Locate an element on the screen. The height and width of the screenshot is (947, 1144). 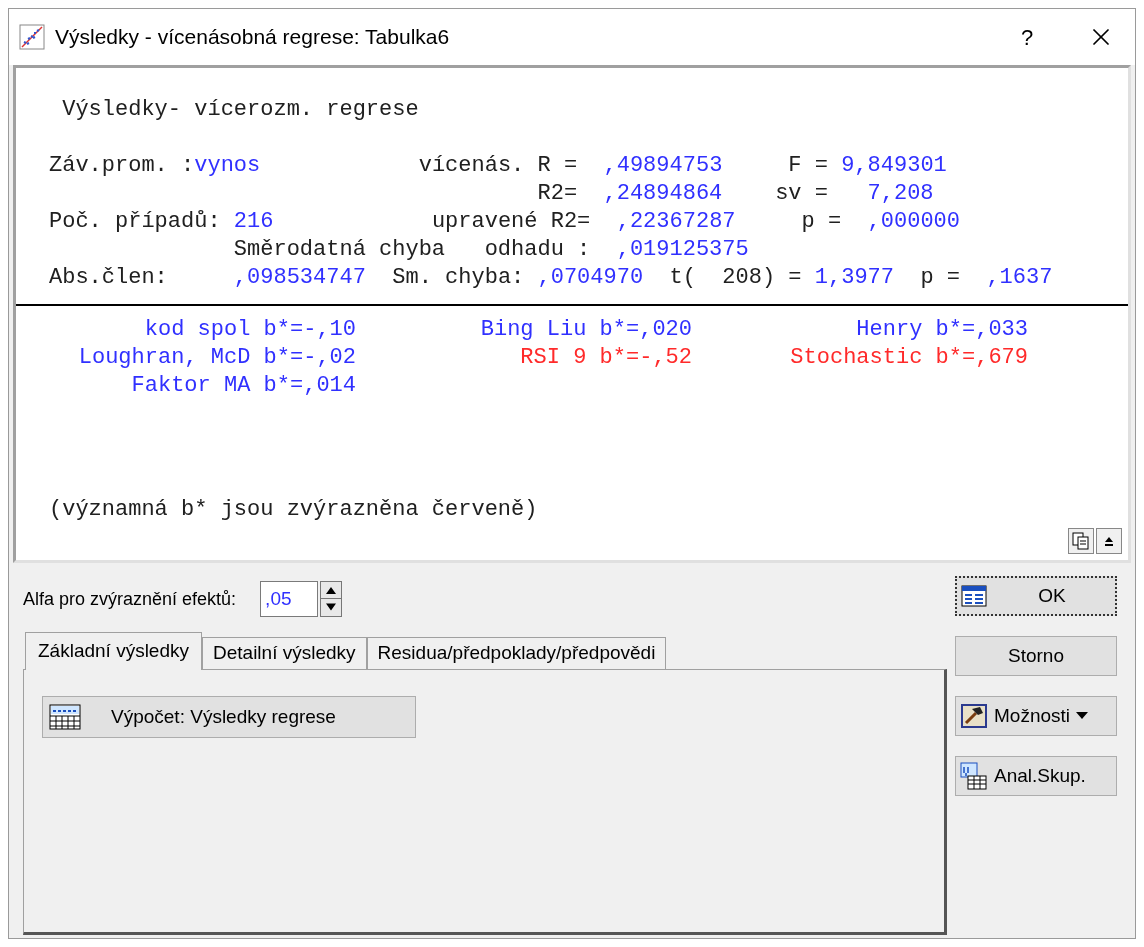
copy-icon is located at coordinates (1081, 541).